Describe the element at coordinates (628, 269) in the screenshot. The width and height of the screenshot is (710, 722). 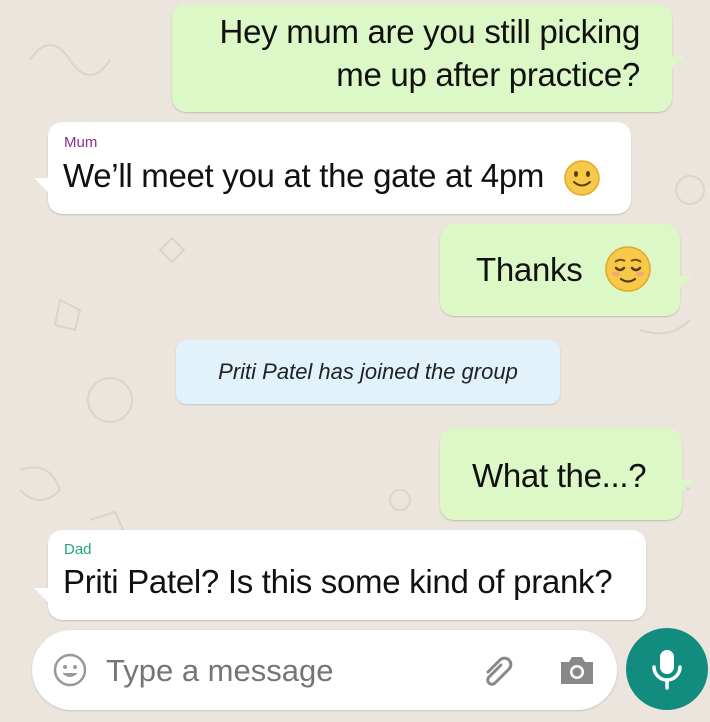
I see `relieved-face-icon` at that location.